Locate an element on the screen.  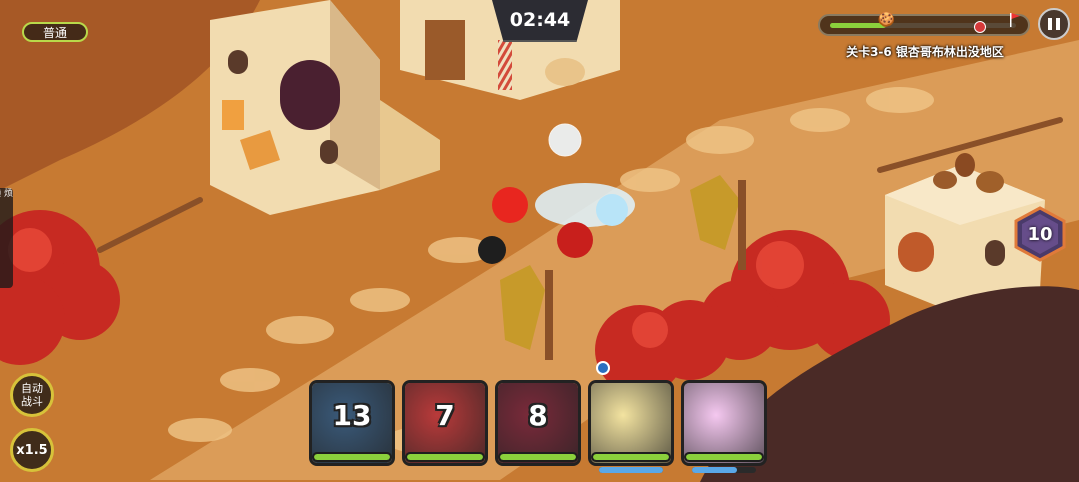
stage-progress-bar: 🍪 is located at coordinates (924, 24).